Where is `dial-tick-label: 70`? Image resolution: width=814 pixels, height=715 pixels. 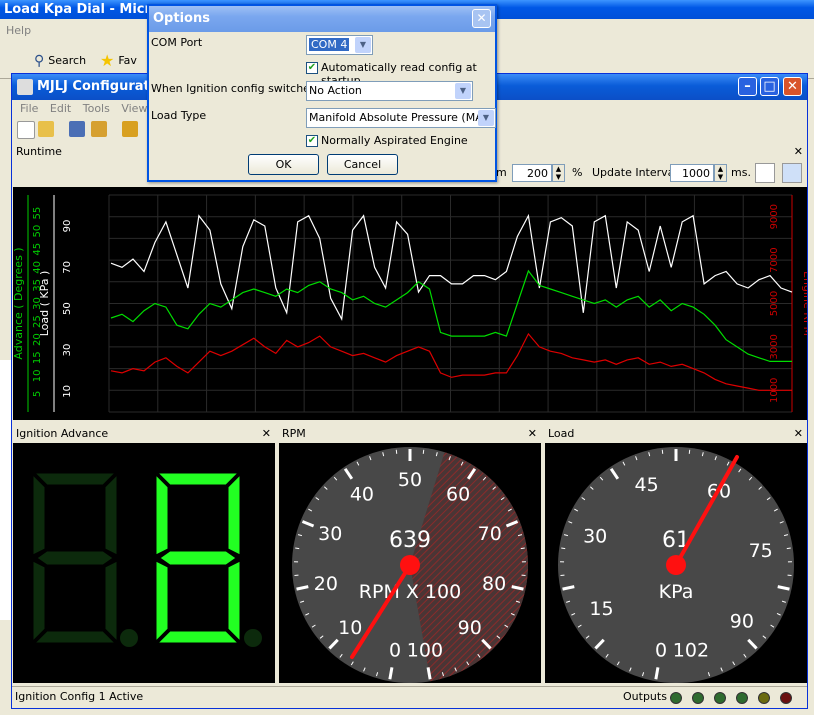
dial-tick-label: 70 is located at coordinates (490, 534).